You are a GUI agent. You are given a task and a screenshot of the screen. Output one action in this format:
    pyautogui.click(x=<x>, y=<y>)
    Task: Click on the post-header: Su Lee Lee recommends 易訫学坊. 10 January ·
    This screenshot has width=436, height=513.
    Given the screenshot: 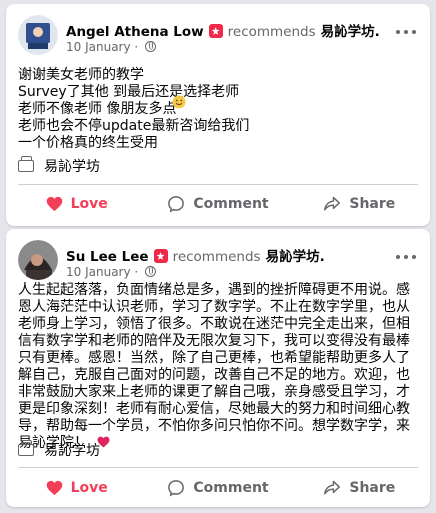 What is the action you would take?
    pyautogui.click(x=218, y=257)
    